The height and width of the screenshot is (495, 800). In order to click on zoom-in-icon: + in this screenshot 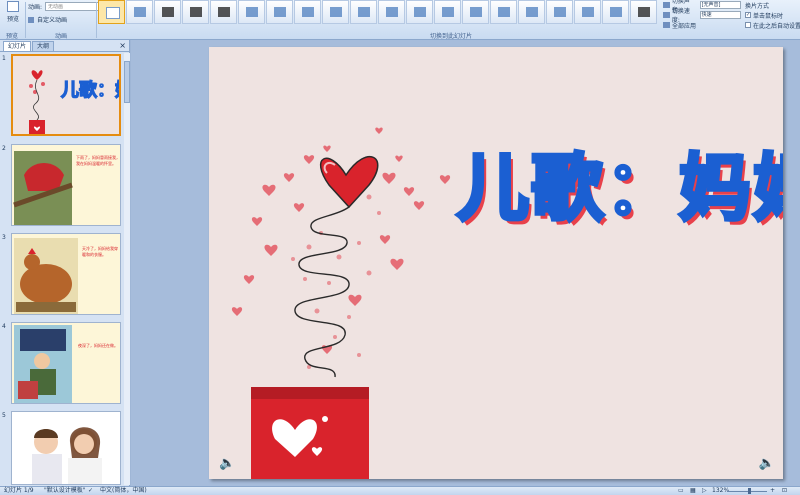, I will do `click(772, 491)`.